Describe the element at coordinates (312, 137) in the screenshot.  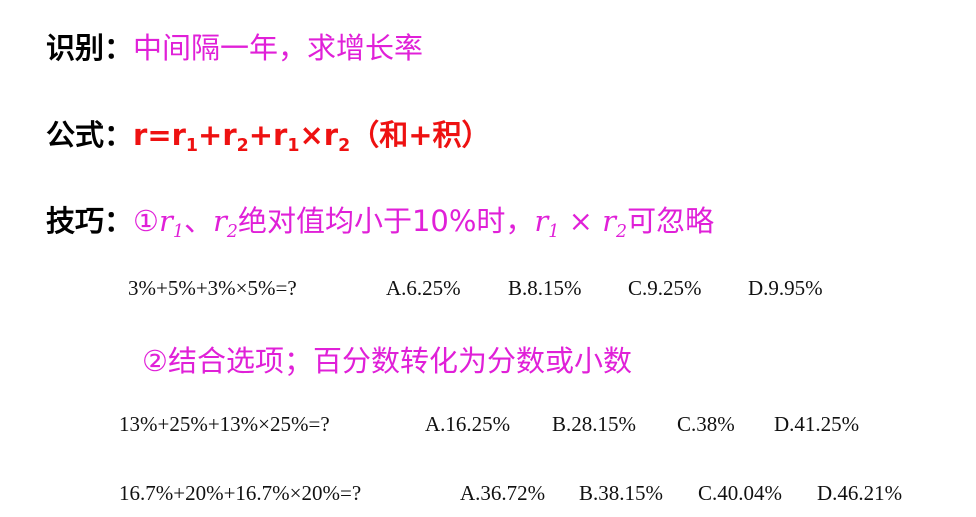
I see `formula-expression: r=r1+r2+r1×r2（和+积）` at that location.